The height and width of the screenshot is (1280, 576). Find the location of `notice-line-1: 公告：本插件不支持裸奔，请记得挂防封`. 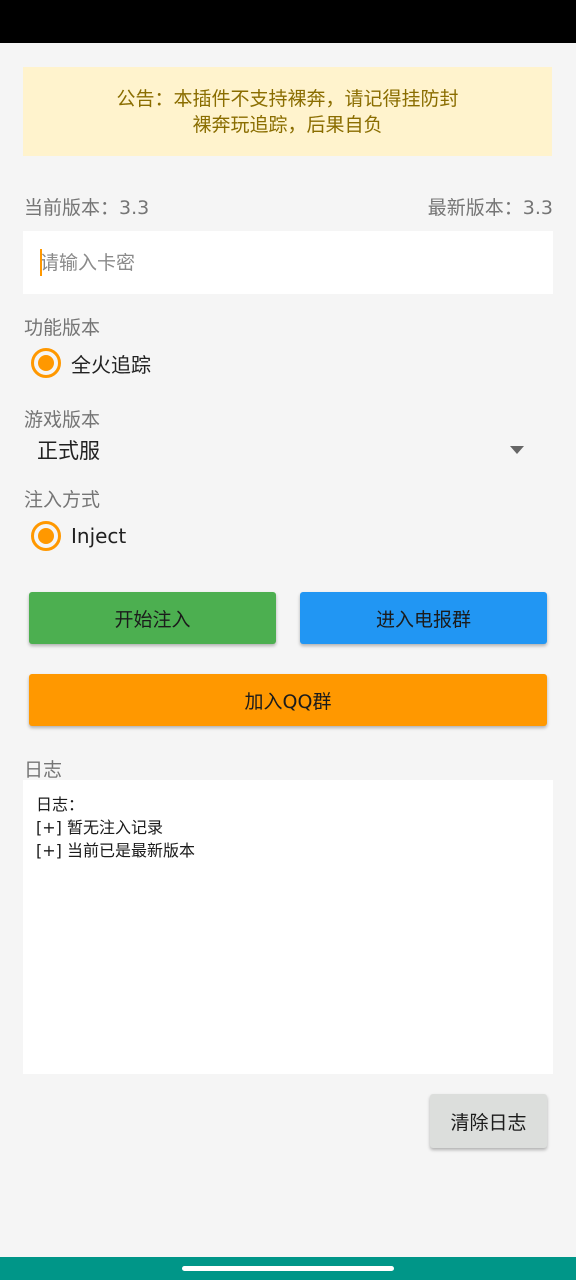

notice-line-1: 公告：本插件不支持裸奔，请记得挂防封 is located at coordinates (287, 99).